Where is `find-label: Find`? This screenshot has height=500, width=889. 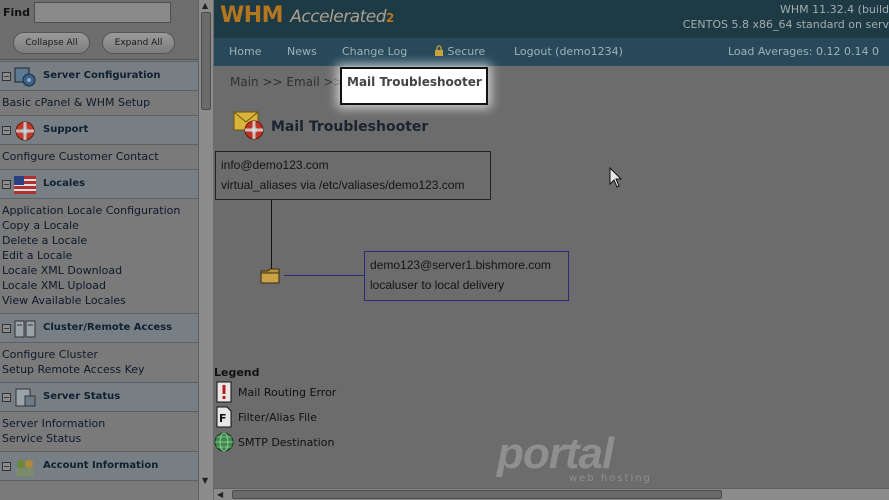 find-label: Find is located at coordinates (16, 12).